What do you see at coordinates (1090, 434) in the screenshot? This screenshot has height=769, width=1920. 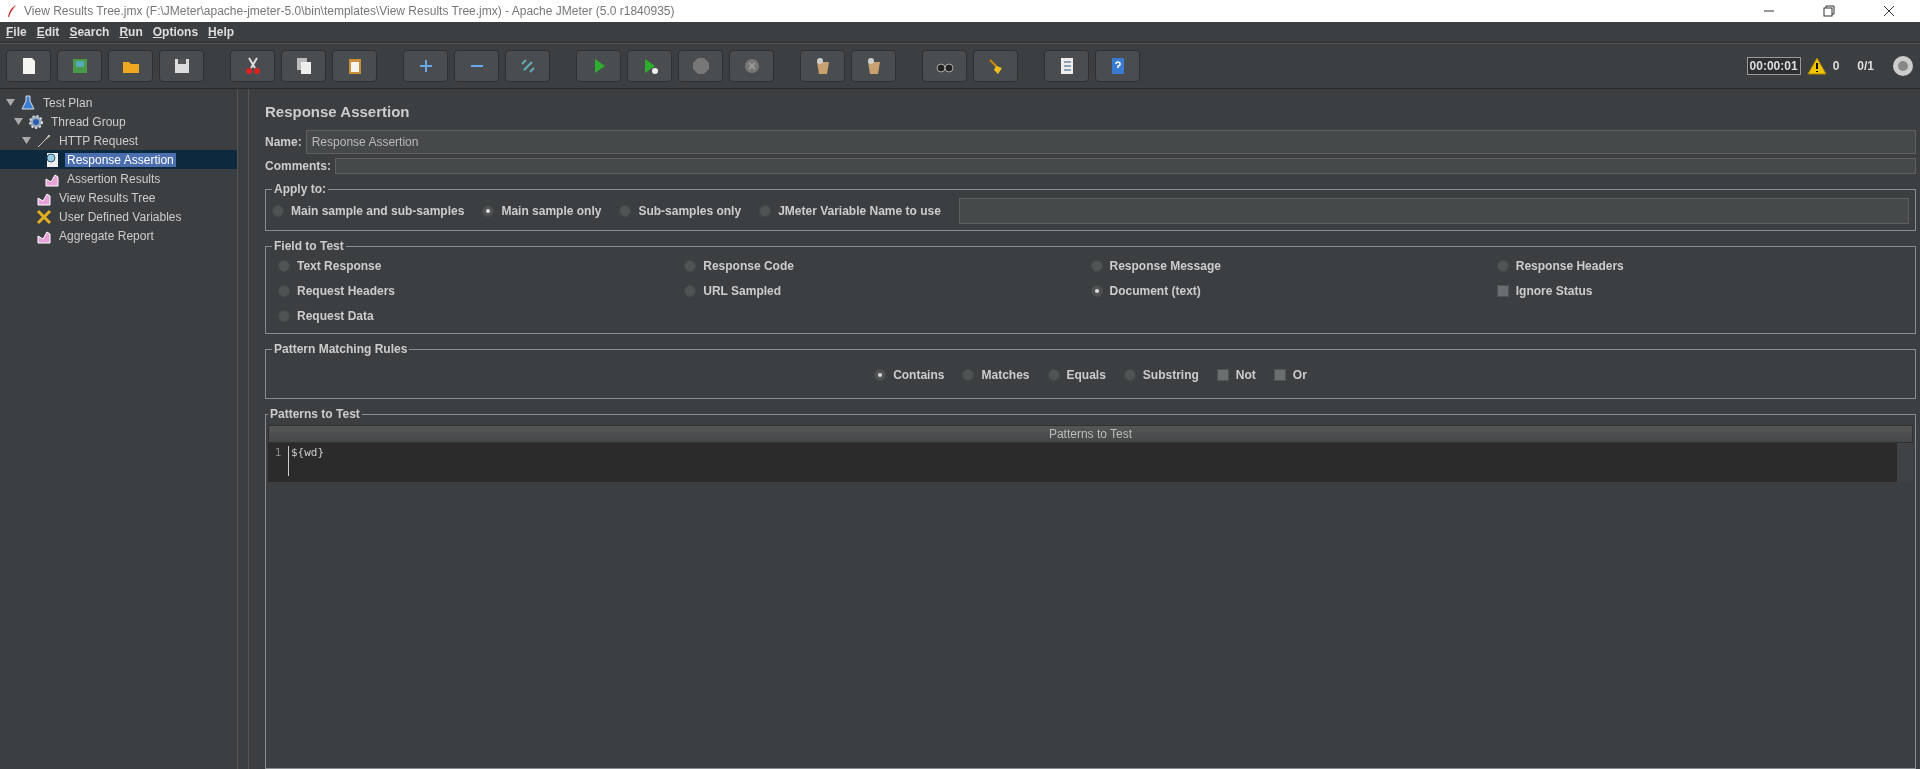 I see `column-header: Patterns to Test` at bounding box center [1090, 434].